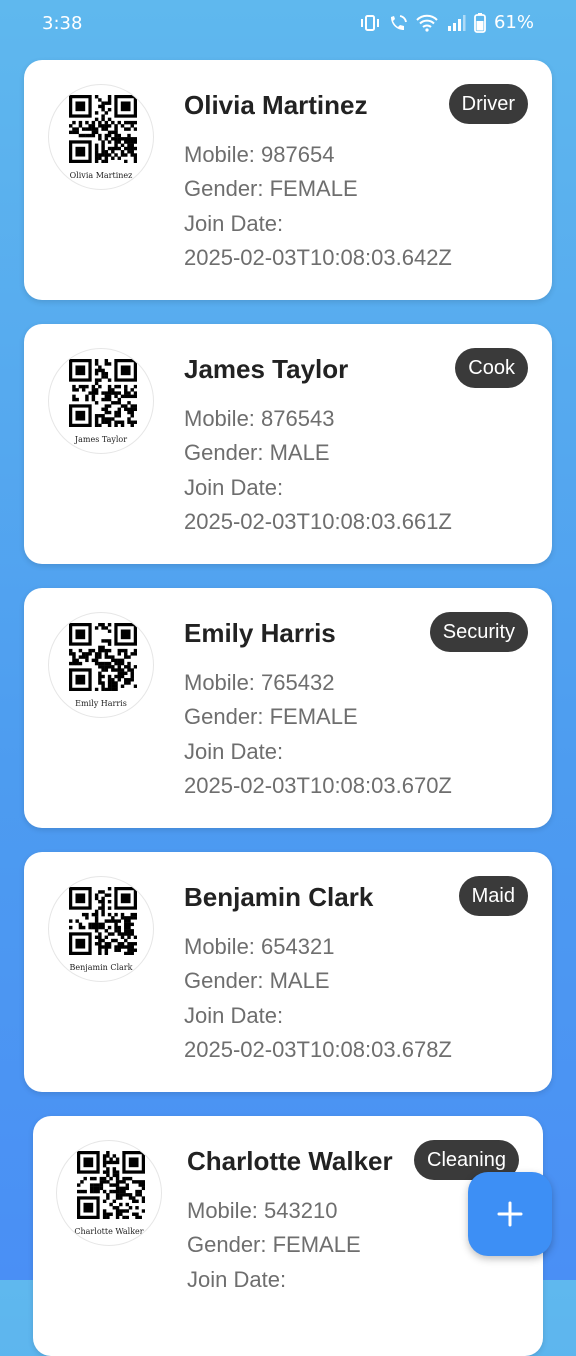 The width and height of the screenshot is (576, 1356). Describe the element at coordinates (290, 1161) in the screenshot. I see `employee-name: Charlotte Walker` at that location.